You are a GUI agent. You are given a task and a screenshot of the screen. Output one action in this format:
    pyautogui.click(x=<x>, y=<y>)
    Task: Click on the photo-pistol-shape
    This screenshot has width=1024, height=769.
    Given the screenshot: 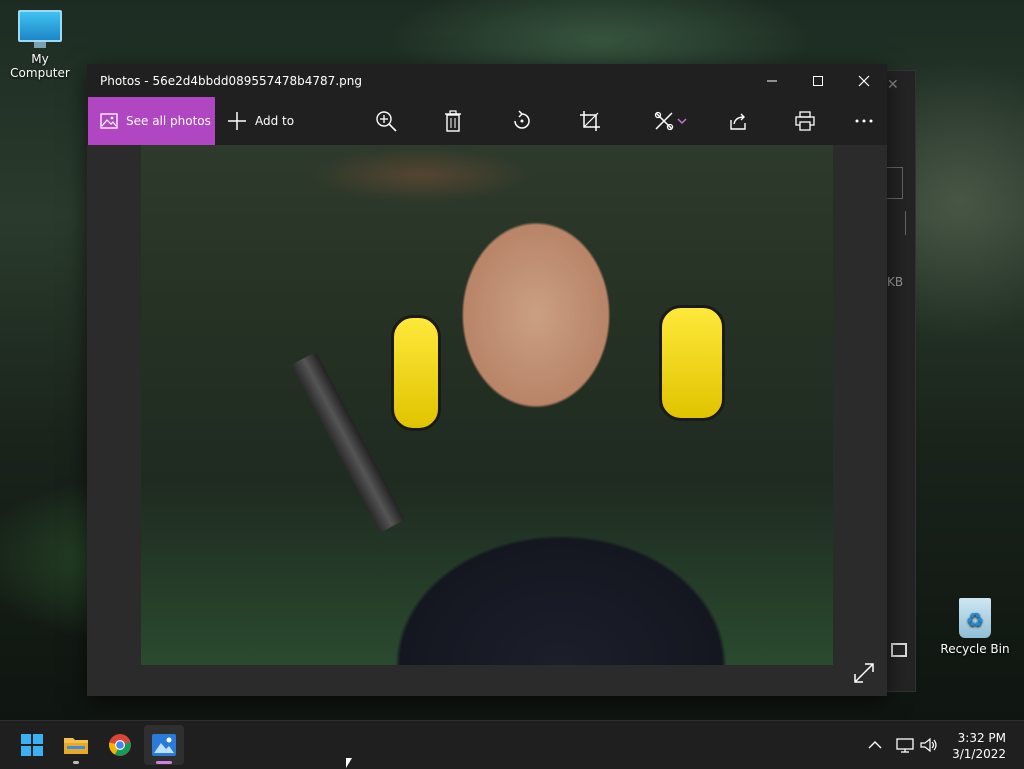 What is the action you would take?
    pyautogui.click(x=348, y=442)
    